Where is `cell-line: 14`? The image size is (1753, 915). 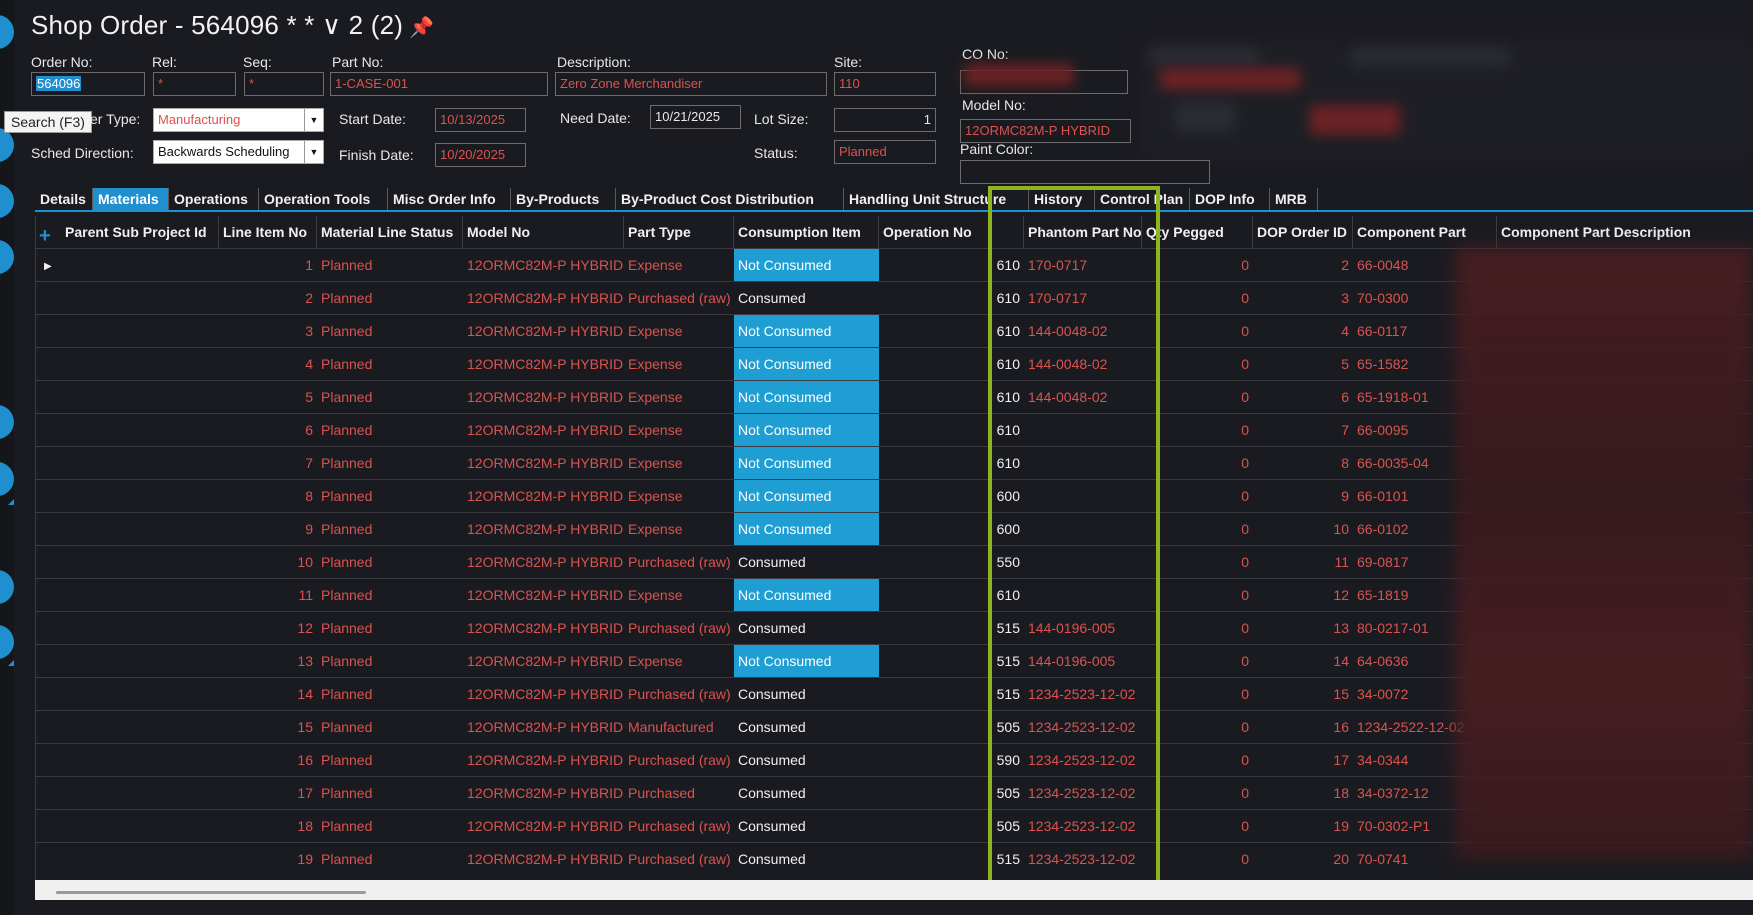 cell-line: 14 is located at coordinates (268, 694).